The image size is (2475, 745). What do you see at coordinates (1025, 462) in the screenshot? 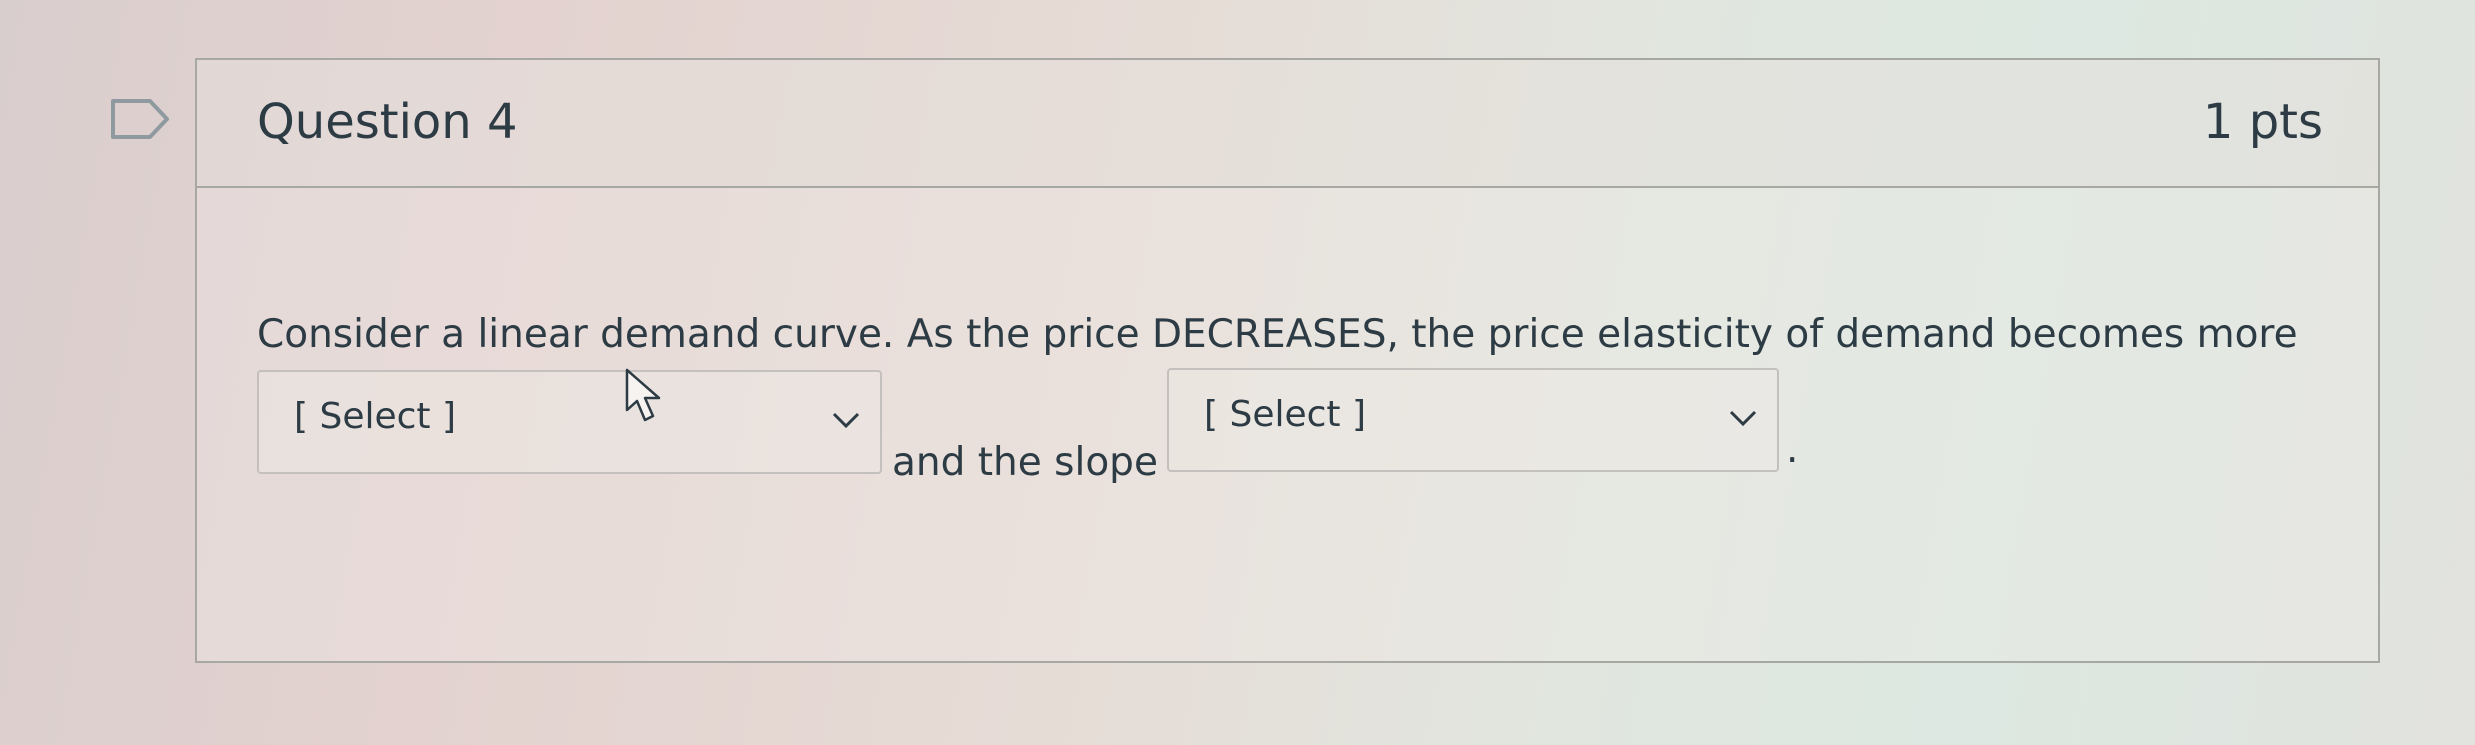
I see `connector-text: and the slope` at bounding box center [1025, 462].